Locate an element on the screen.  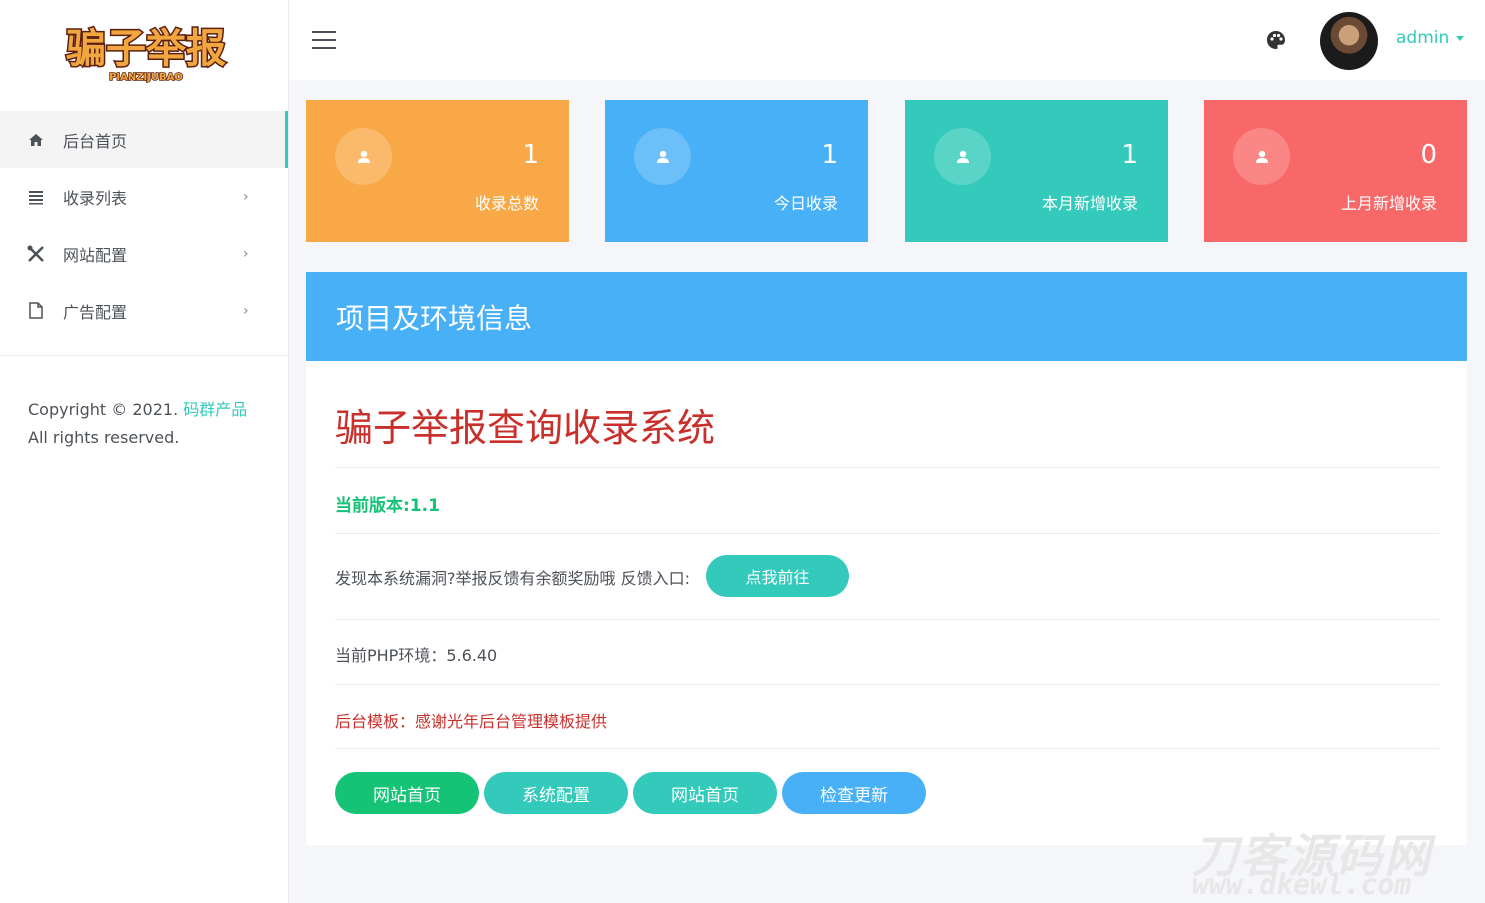
logo: 骗子举报 PIANZIJUBAO is located at coordinates (146, 53).